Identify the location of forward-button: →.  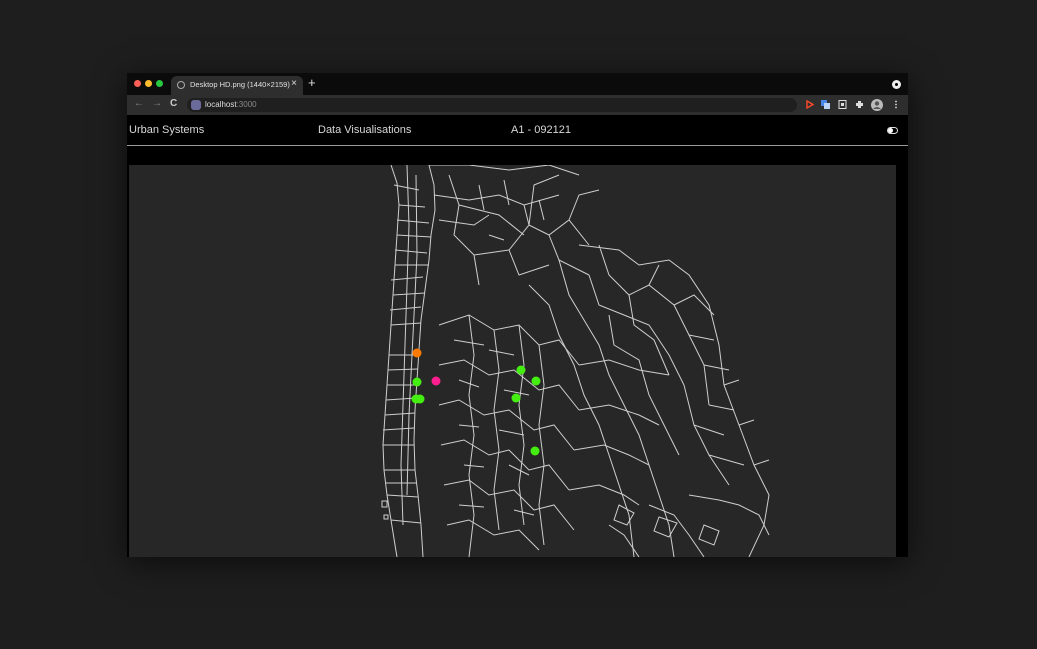
(157, 103).